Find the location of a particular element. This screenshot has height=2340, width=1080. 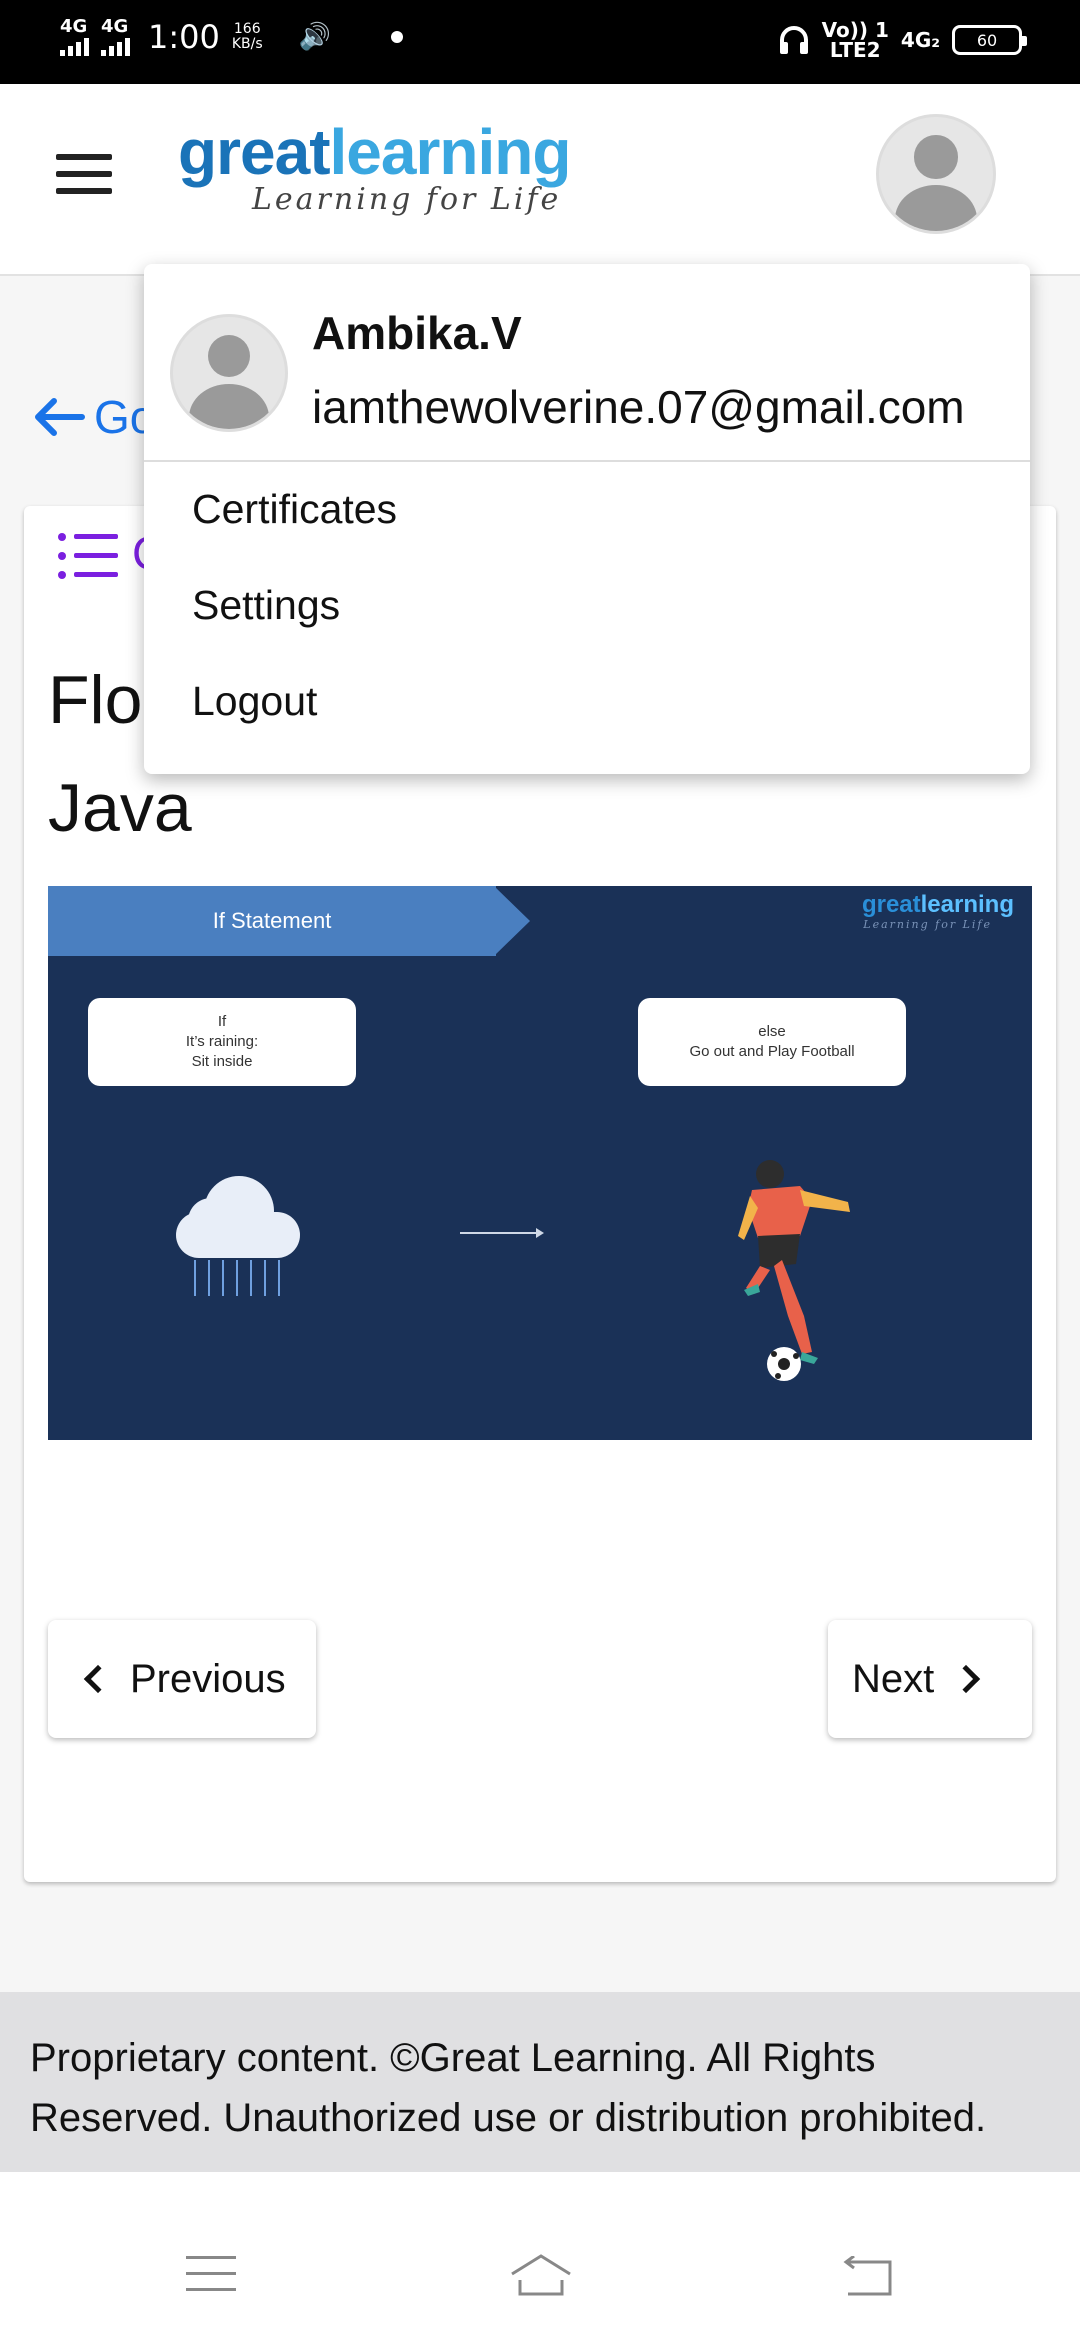

next-button-label: Next is located at coordinates (893, 1678).